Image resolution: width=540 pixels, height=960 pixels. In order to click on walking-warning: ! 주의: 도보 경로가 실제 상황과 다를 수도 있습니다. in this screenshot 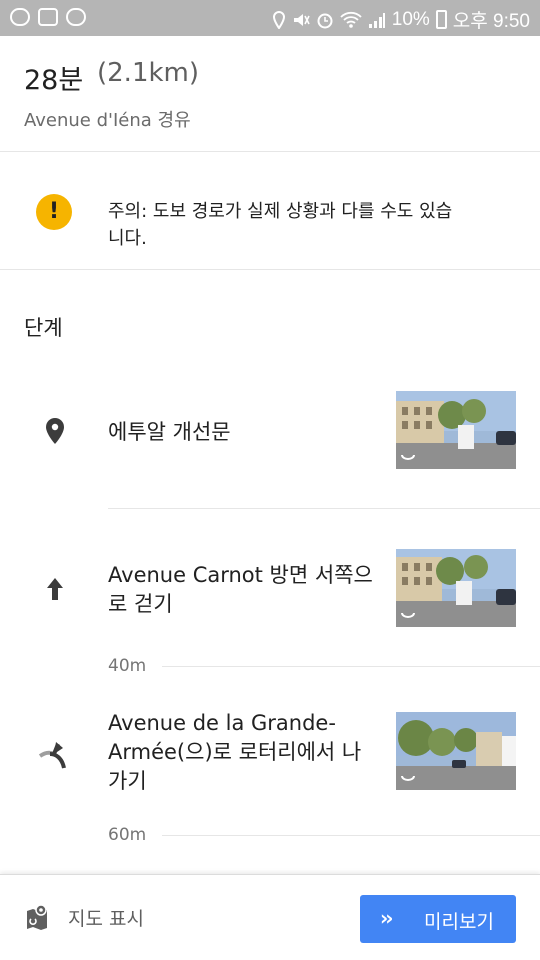, I will do `click(270, 211)`.